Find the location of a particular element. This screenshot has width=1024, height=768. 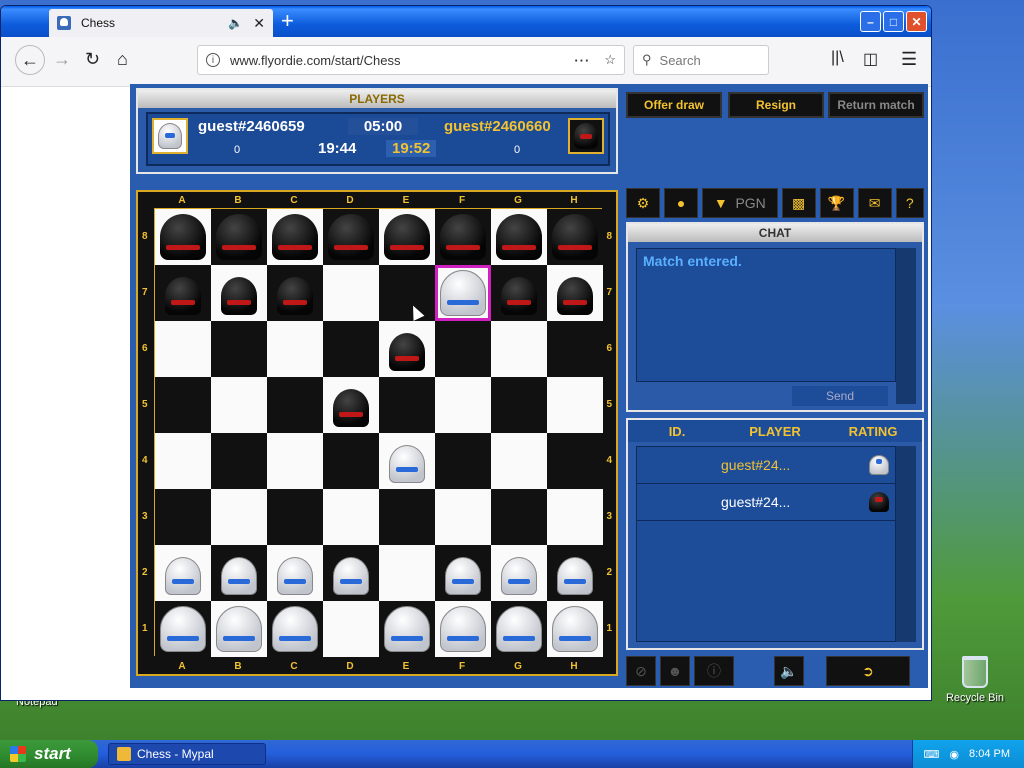

square-b7 is located at coordinates (239, 293).